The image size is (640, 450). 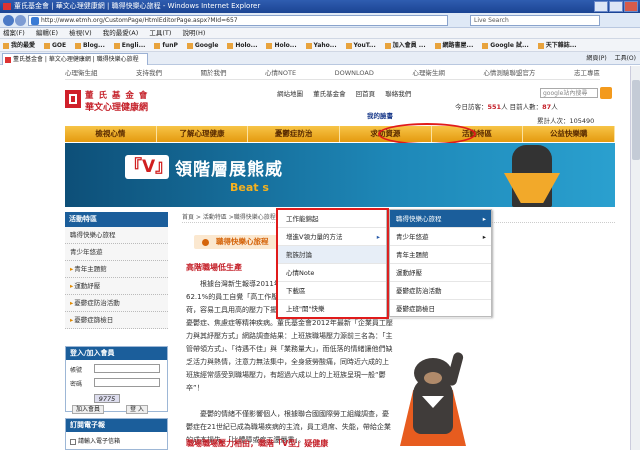 I want to click on minimize-button, so click(x=601, y=6).